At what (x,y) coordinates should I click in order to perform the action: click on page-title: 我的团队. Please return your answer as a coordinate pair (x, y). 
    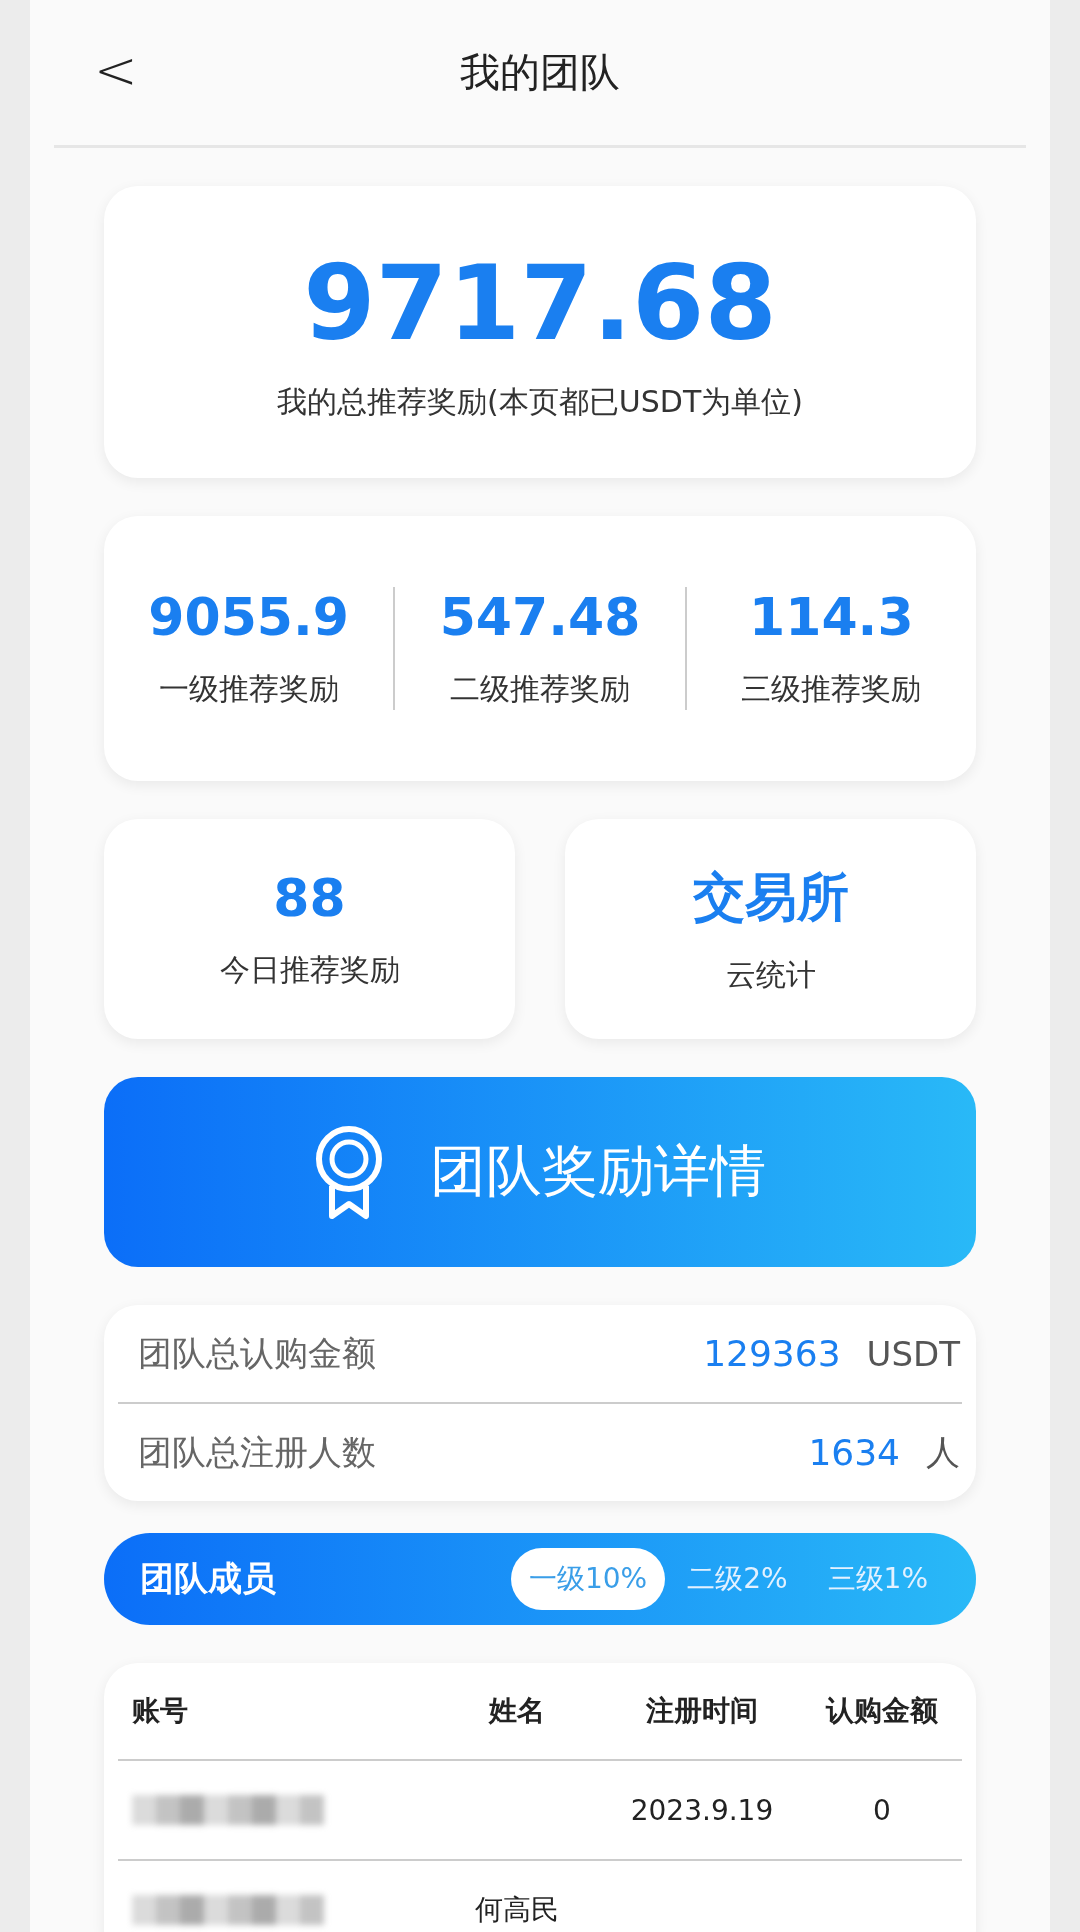
    Looking at the image, I should click on (540, 72).